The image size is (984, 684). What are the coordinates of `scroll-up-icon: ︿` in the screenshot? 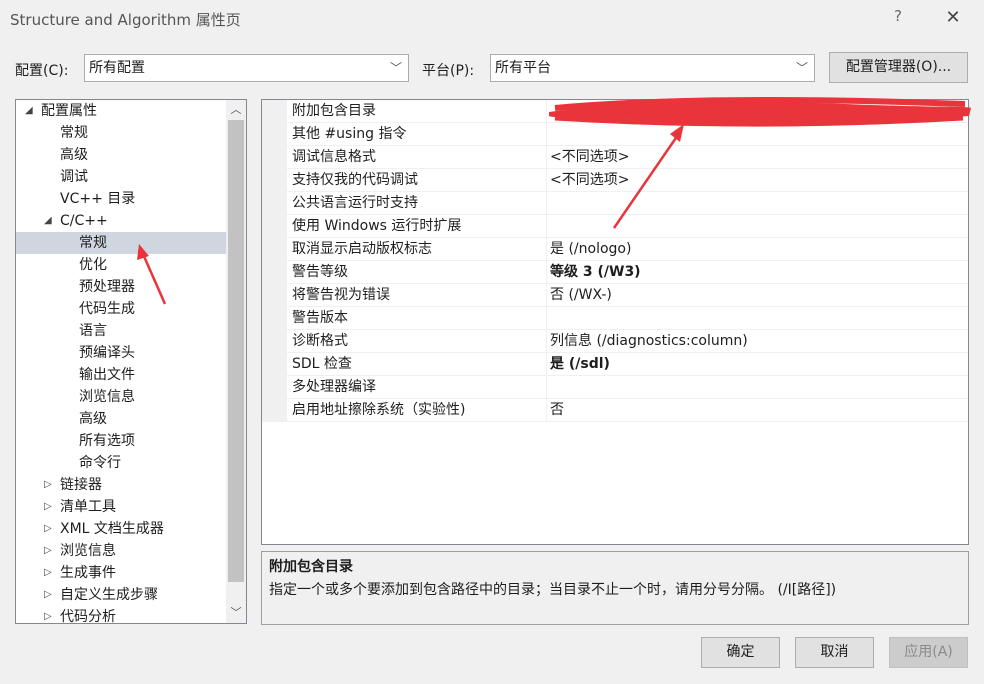 It's located at (236, 110).